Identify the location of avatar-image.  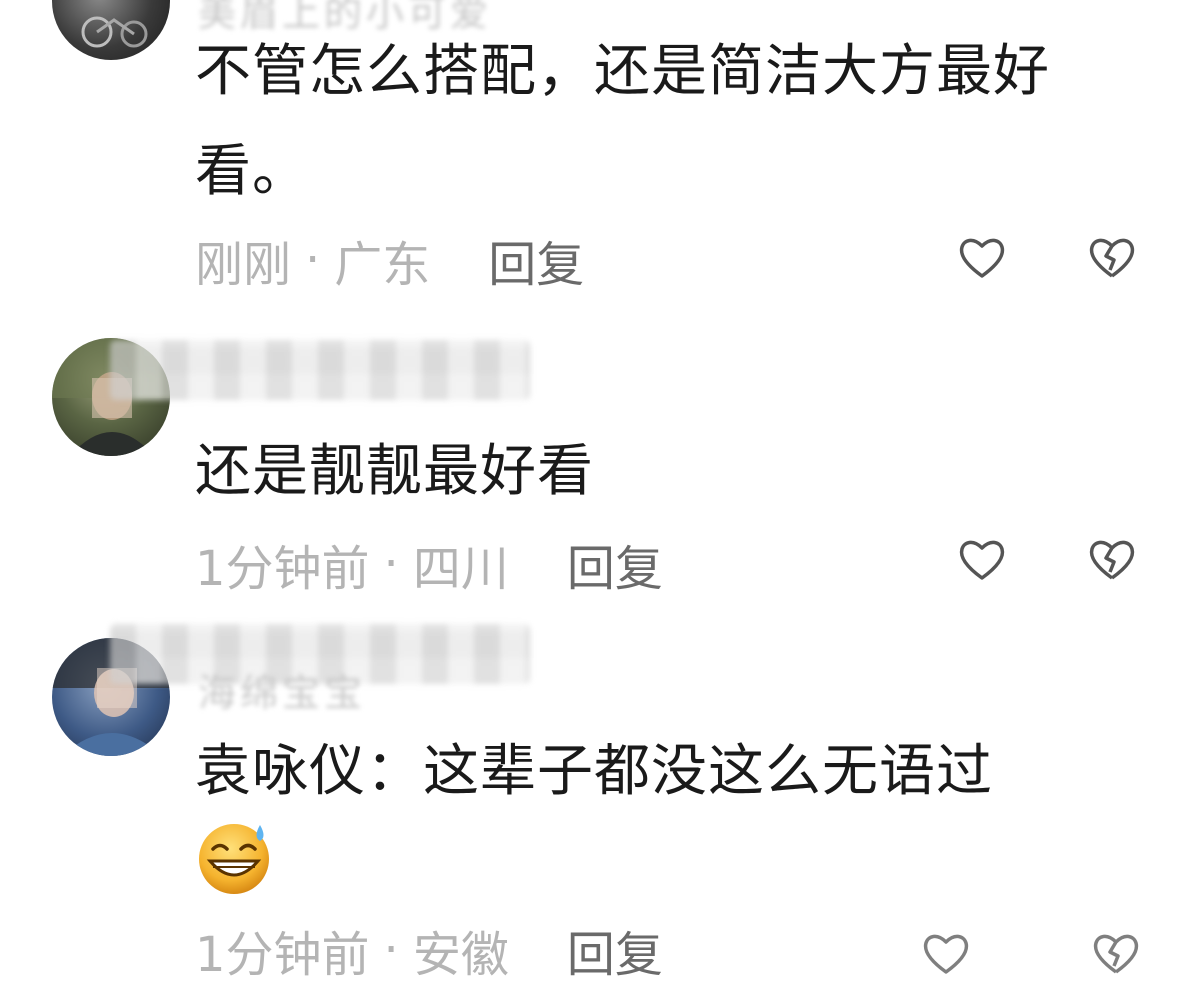
(114, 32).